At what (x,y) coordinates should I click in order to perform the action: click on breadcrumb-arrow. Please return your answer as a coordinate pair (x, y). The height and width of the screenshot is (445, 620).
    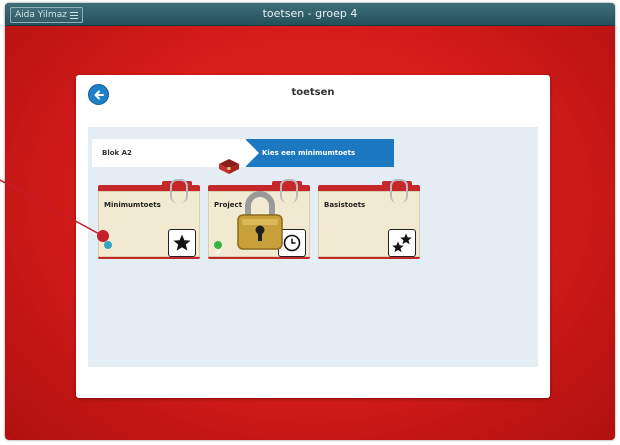
    Looking at the image, I should click on (252, 153).